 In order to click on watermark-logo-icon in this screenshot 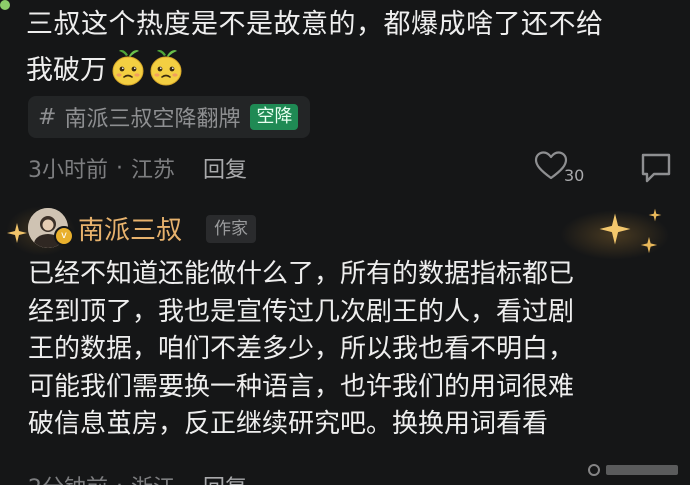, I will do `click(635, 470)`.